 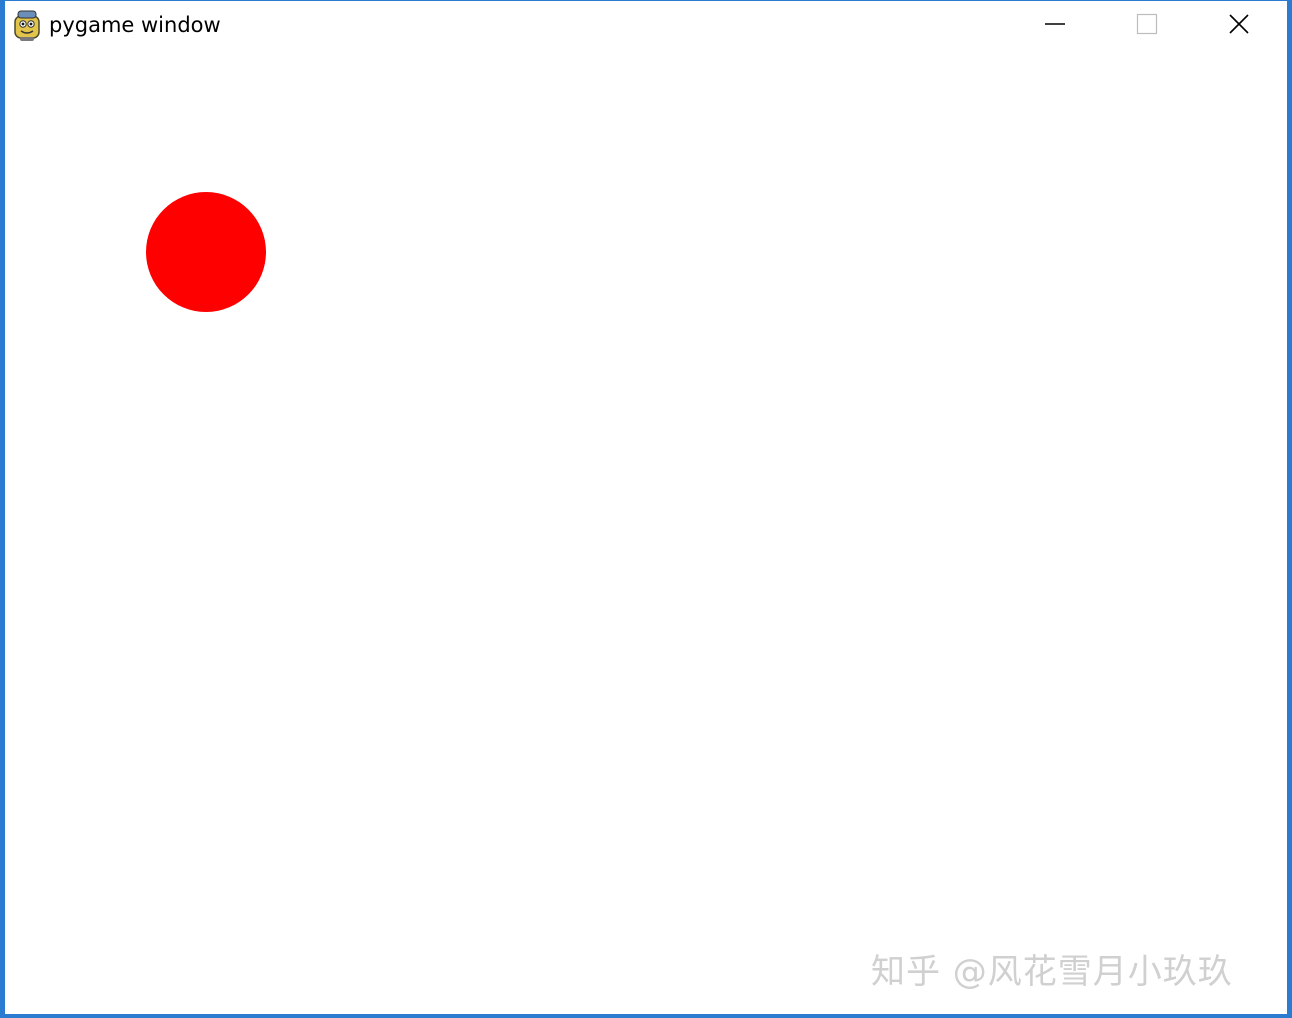 What do you see at coordinates (646, 26) in the screenshot?
I see `title-bar: pygame window` at bounding box center [646, 26].